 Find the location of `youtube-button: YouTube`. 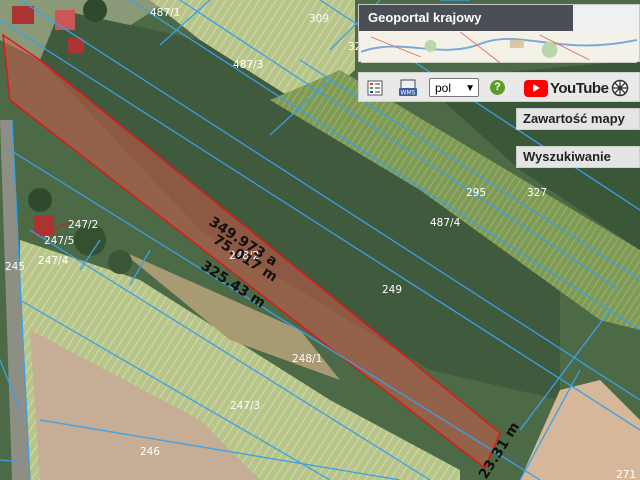

youtube-button: YouTube is located at coordinates (566, 88).